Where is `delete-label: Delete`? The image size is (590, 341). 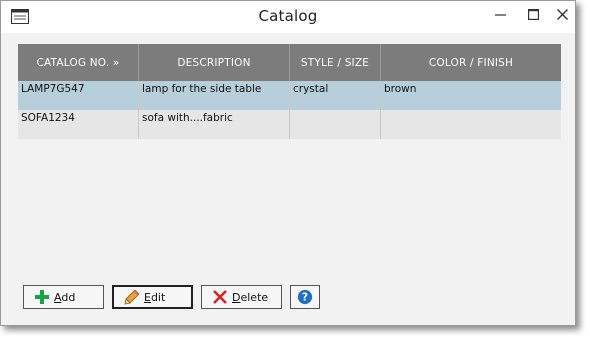 delete-label: Delete is located at coordinates (250, 297).